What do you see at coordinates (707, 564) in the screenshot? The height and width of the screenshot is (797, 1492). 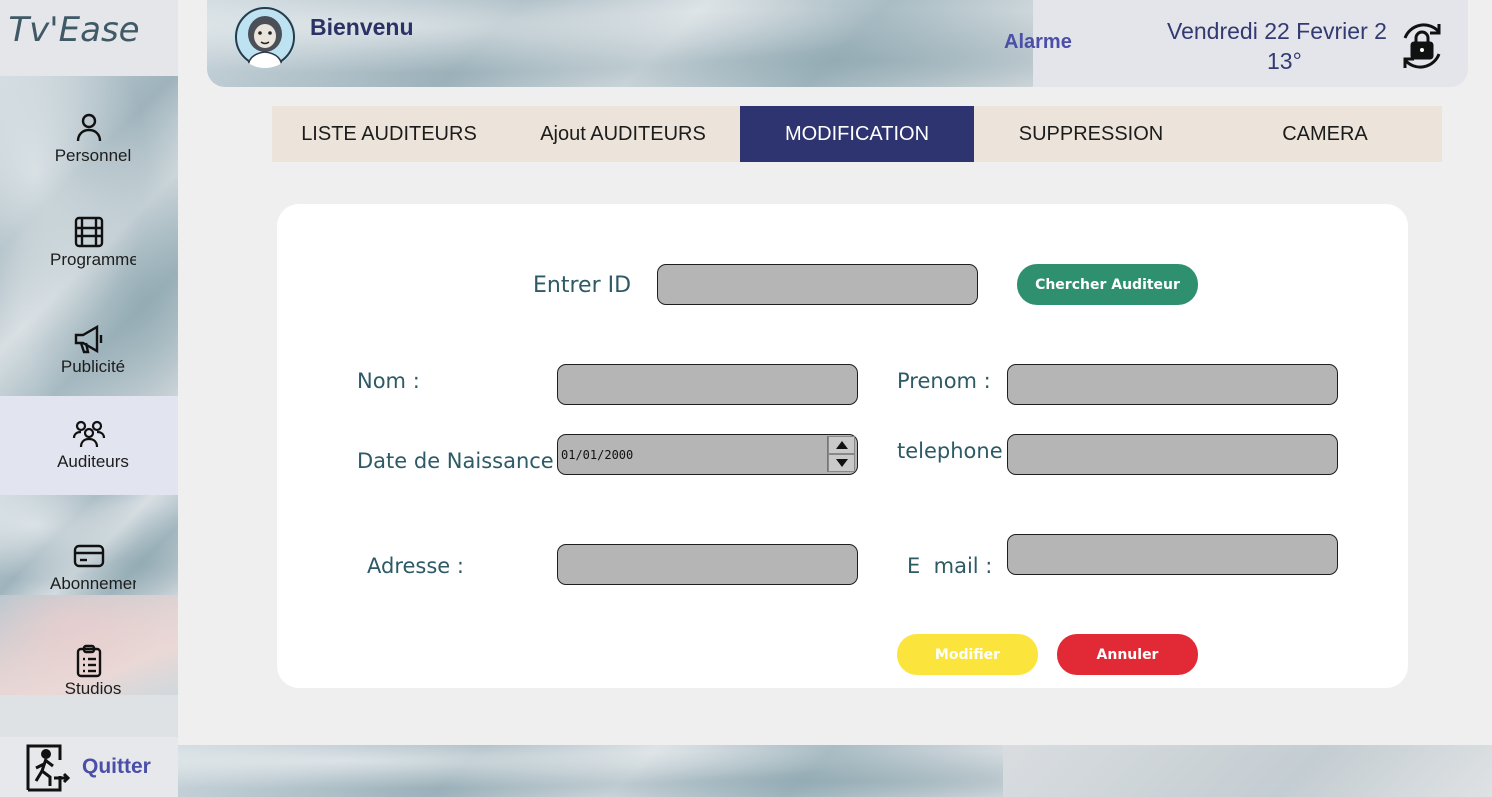 I see `address-input` at bounding box center [707, 564].